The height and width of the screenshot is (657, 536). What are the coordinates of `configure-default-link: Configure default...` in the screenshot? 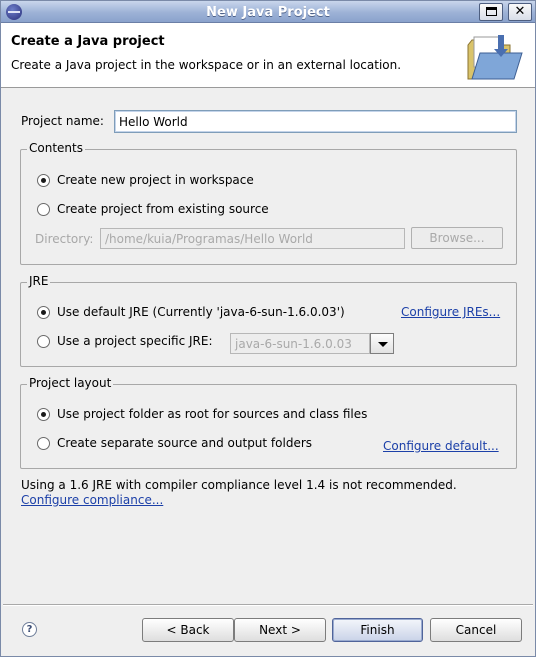 It's located at (441, 446).